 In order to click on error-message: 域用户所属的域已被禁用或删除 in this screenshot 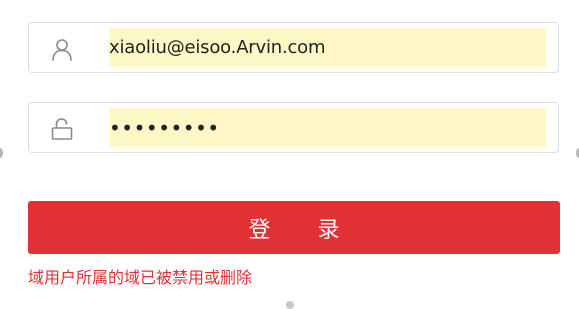, I will do `click(140, 277)`.